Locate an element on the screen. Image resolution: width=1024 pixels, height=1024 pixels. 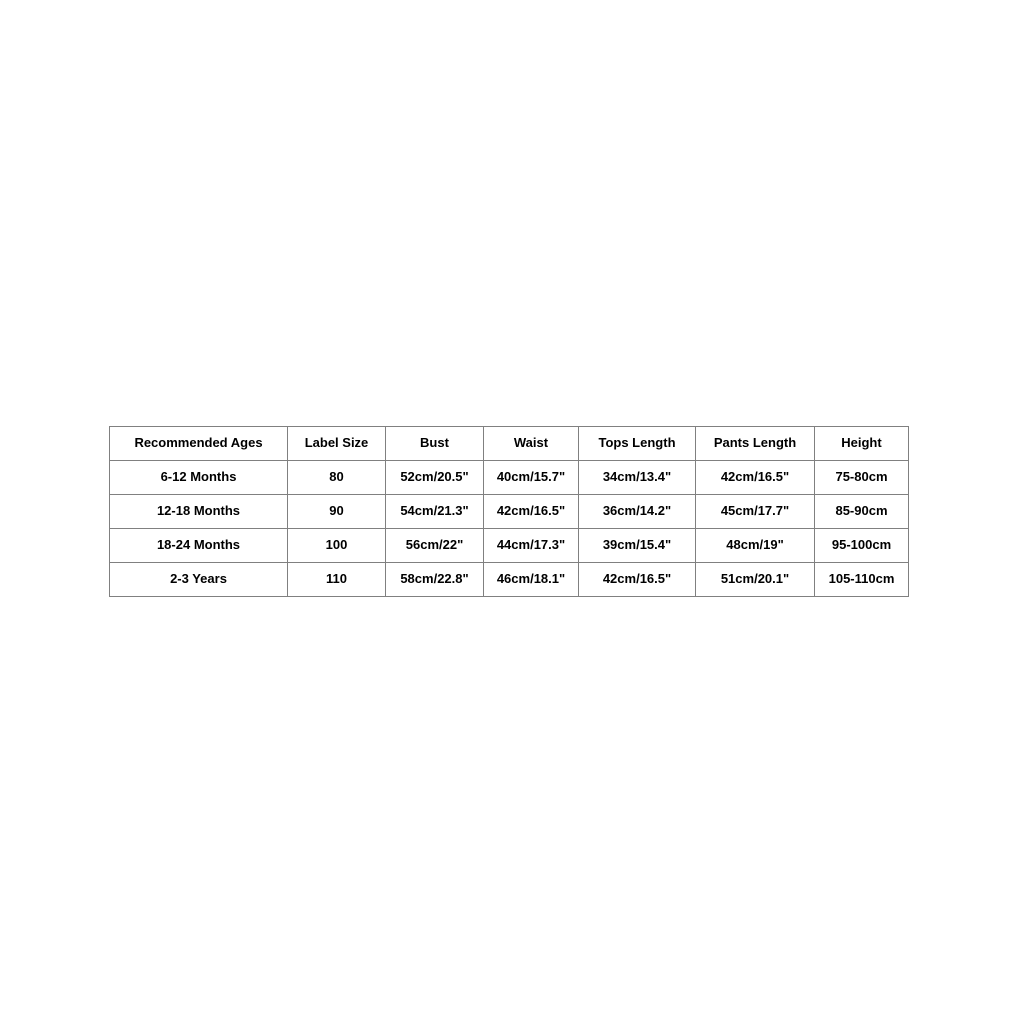
cell-recommended-ages: 18-24 Months is located at coordinates (198, 545).